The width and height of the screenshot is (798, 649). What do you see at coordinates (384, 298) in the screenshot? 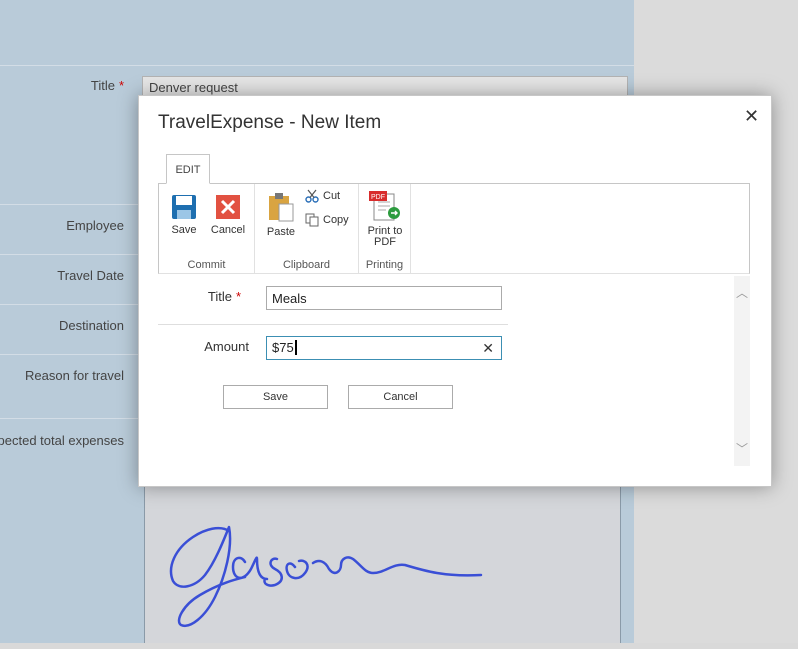
I see `title-input` at bounding box center [384, 298].